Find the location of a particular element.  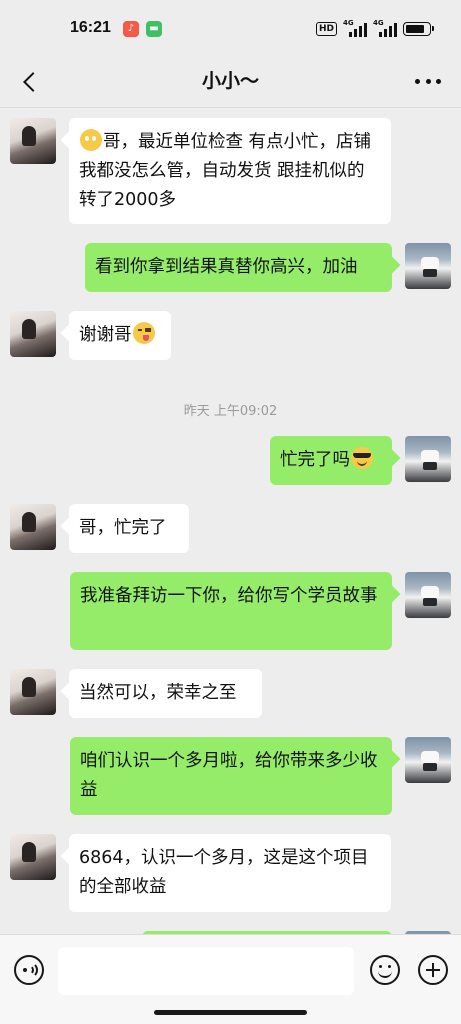

message-text: 6864，认识一个多月，这是这个项目的全部收益 is located at coordinates (224, 872).